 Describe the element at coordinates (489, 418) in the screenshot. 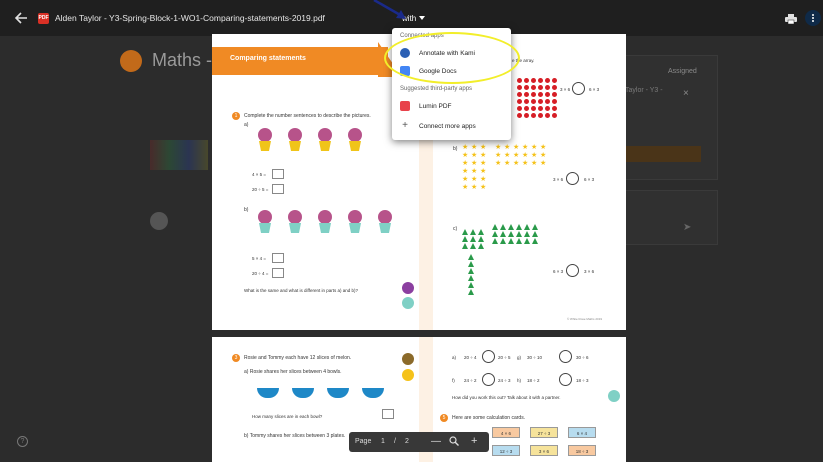

I see `question-text: Here are some calculation cards.` at that location.